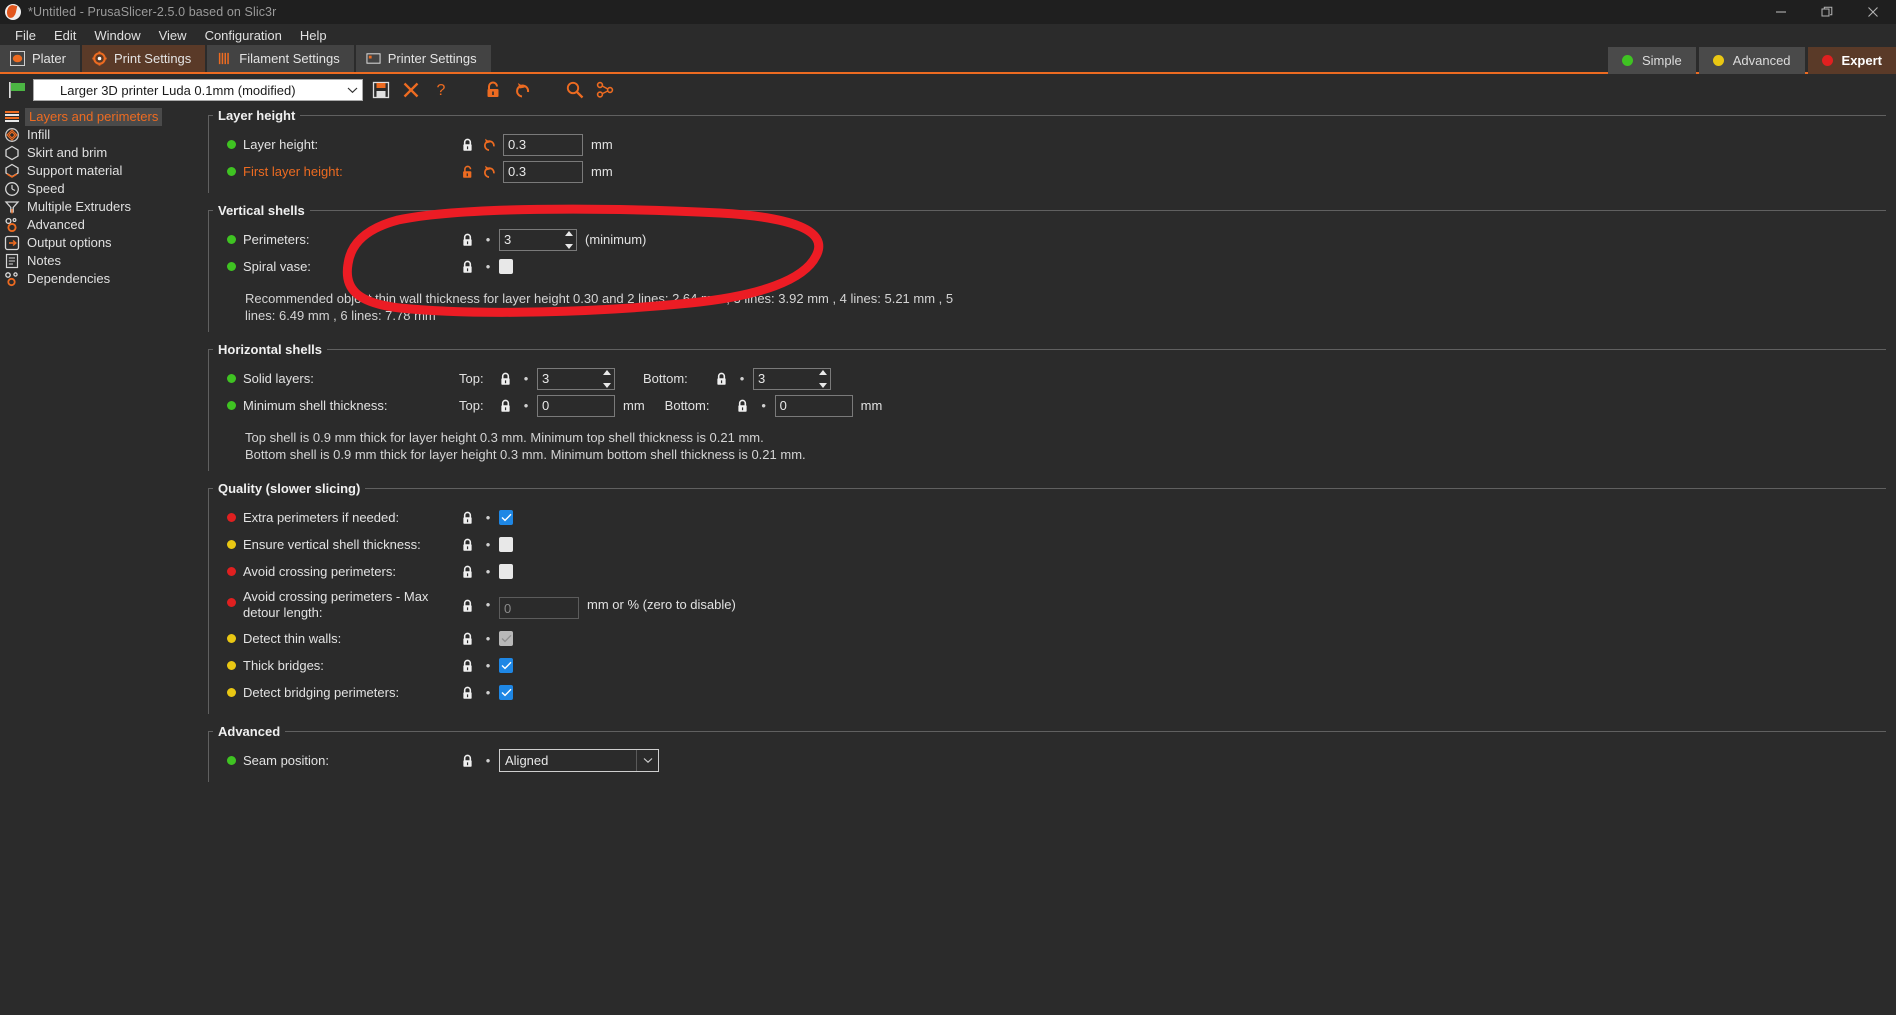 The width and height of the screenshot is (1896, 1015). I want to click on sidebar-item-infill: Infill, so click(99, 135).